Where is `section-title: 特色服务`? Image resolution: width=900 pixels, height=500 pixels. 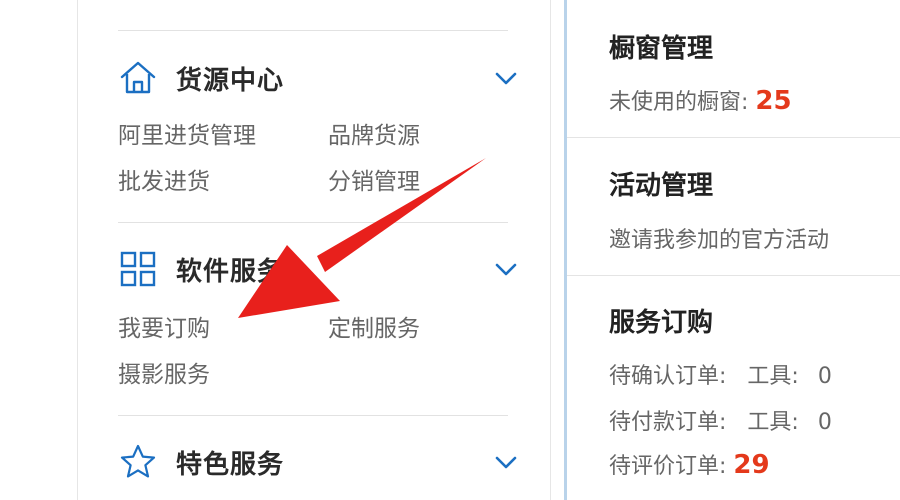 section-title: 特色服务 is located at coordinates (230, 464).